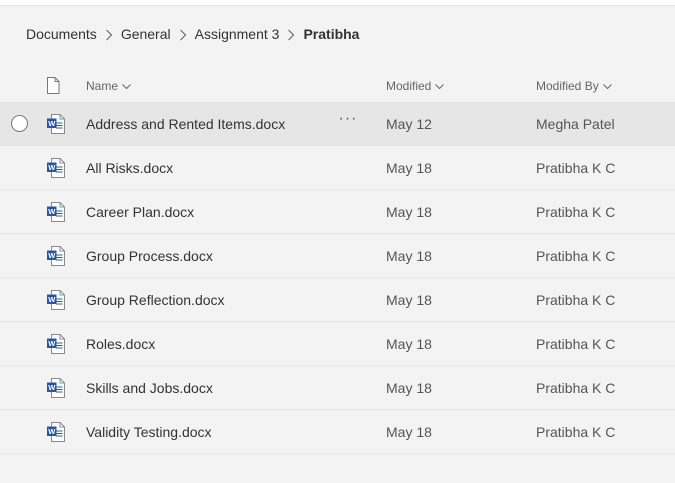 Image resolution: width=675 pixels, height=483 pixels. Describe the element at coordinates (409, 124) in the screenshot. I see `file-modified-date: May 12` at that location.